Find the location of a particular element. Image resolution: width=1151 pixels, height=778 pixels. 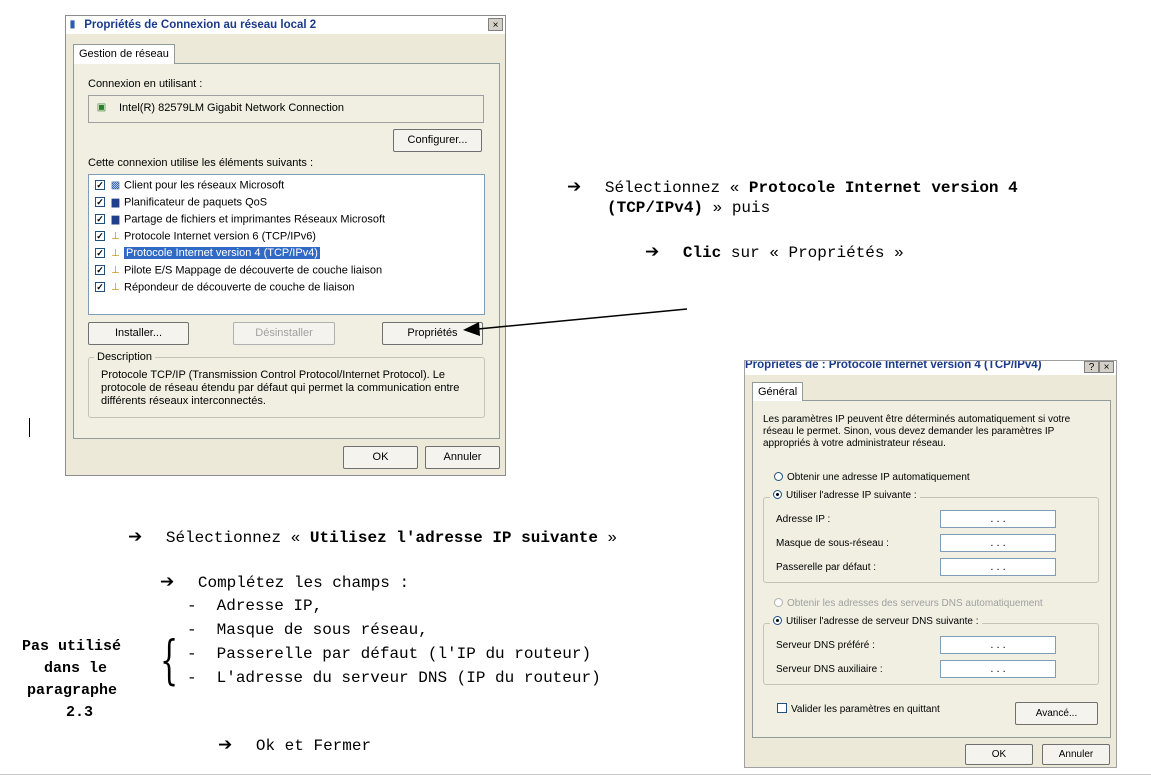

step-text-bold: Protocole Internet version 4 is located at coordinates (883, 188).